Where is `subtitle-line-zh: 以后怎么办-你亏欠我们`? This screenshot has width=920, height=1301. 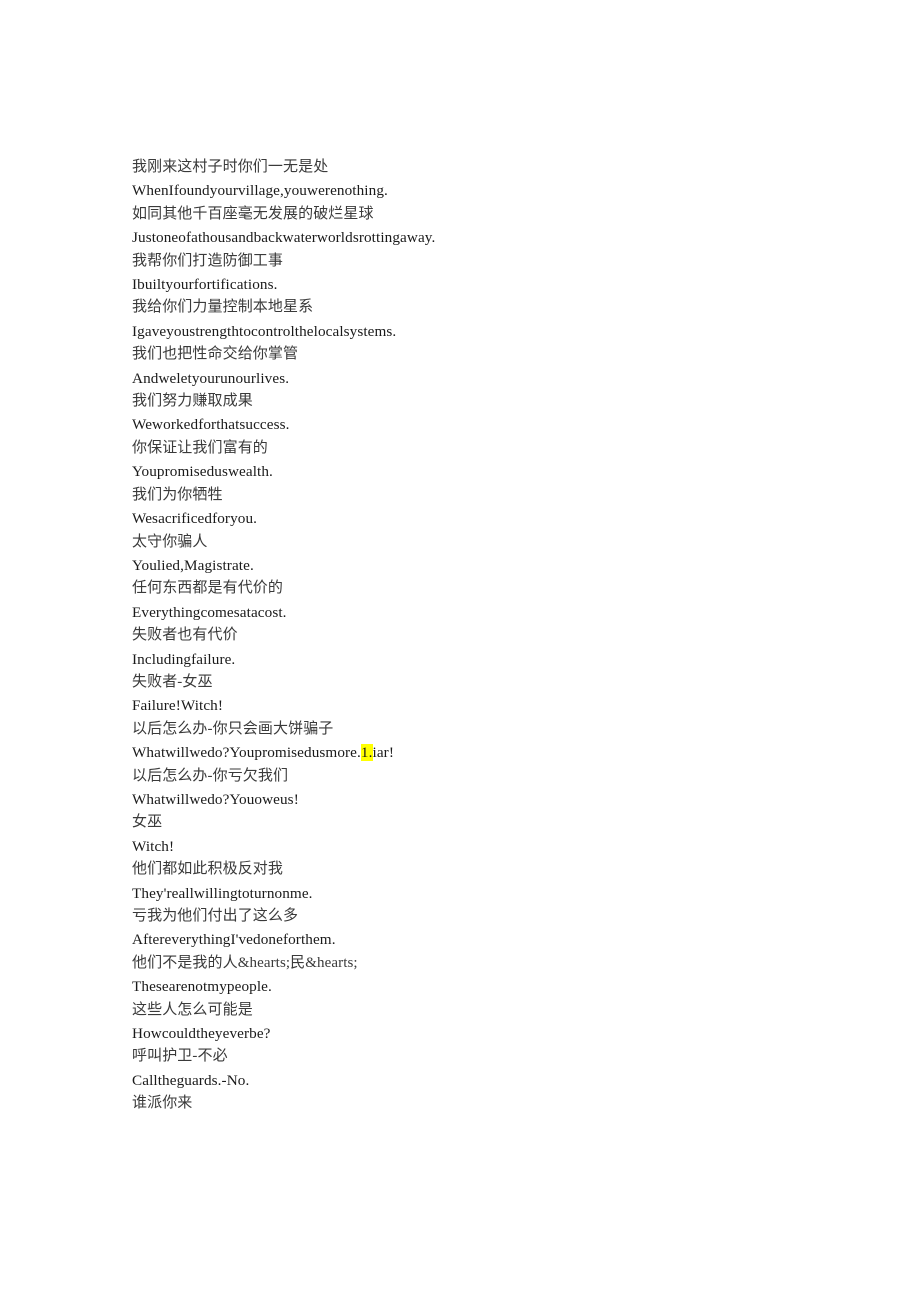 subtitle-line-zh: 以后怎么办-你亏欠我们 is located at coordinates (210, 775).